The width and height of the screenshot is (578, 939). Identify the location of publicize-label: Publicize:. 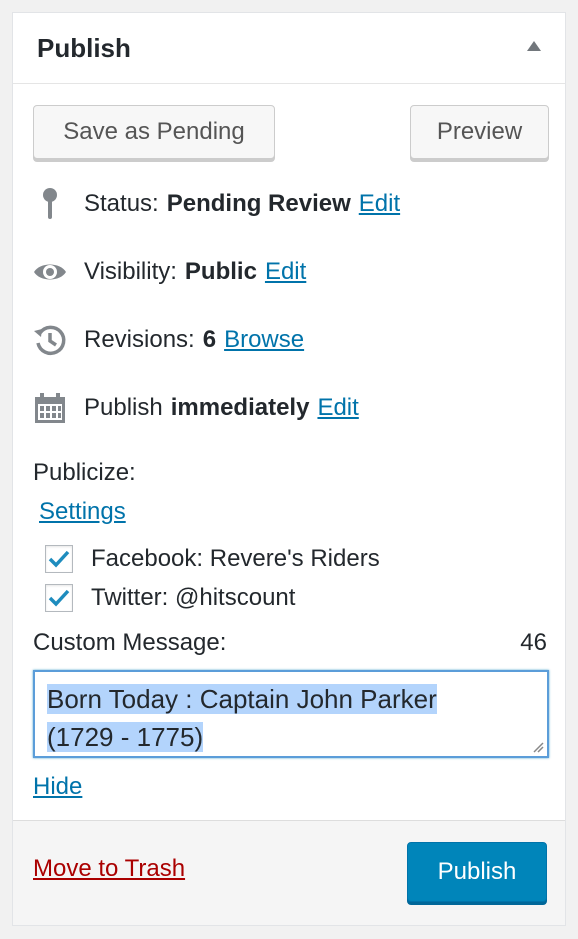
(84, 472).